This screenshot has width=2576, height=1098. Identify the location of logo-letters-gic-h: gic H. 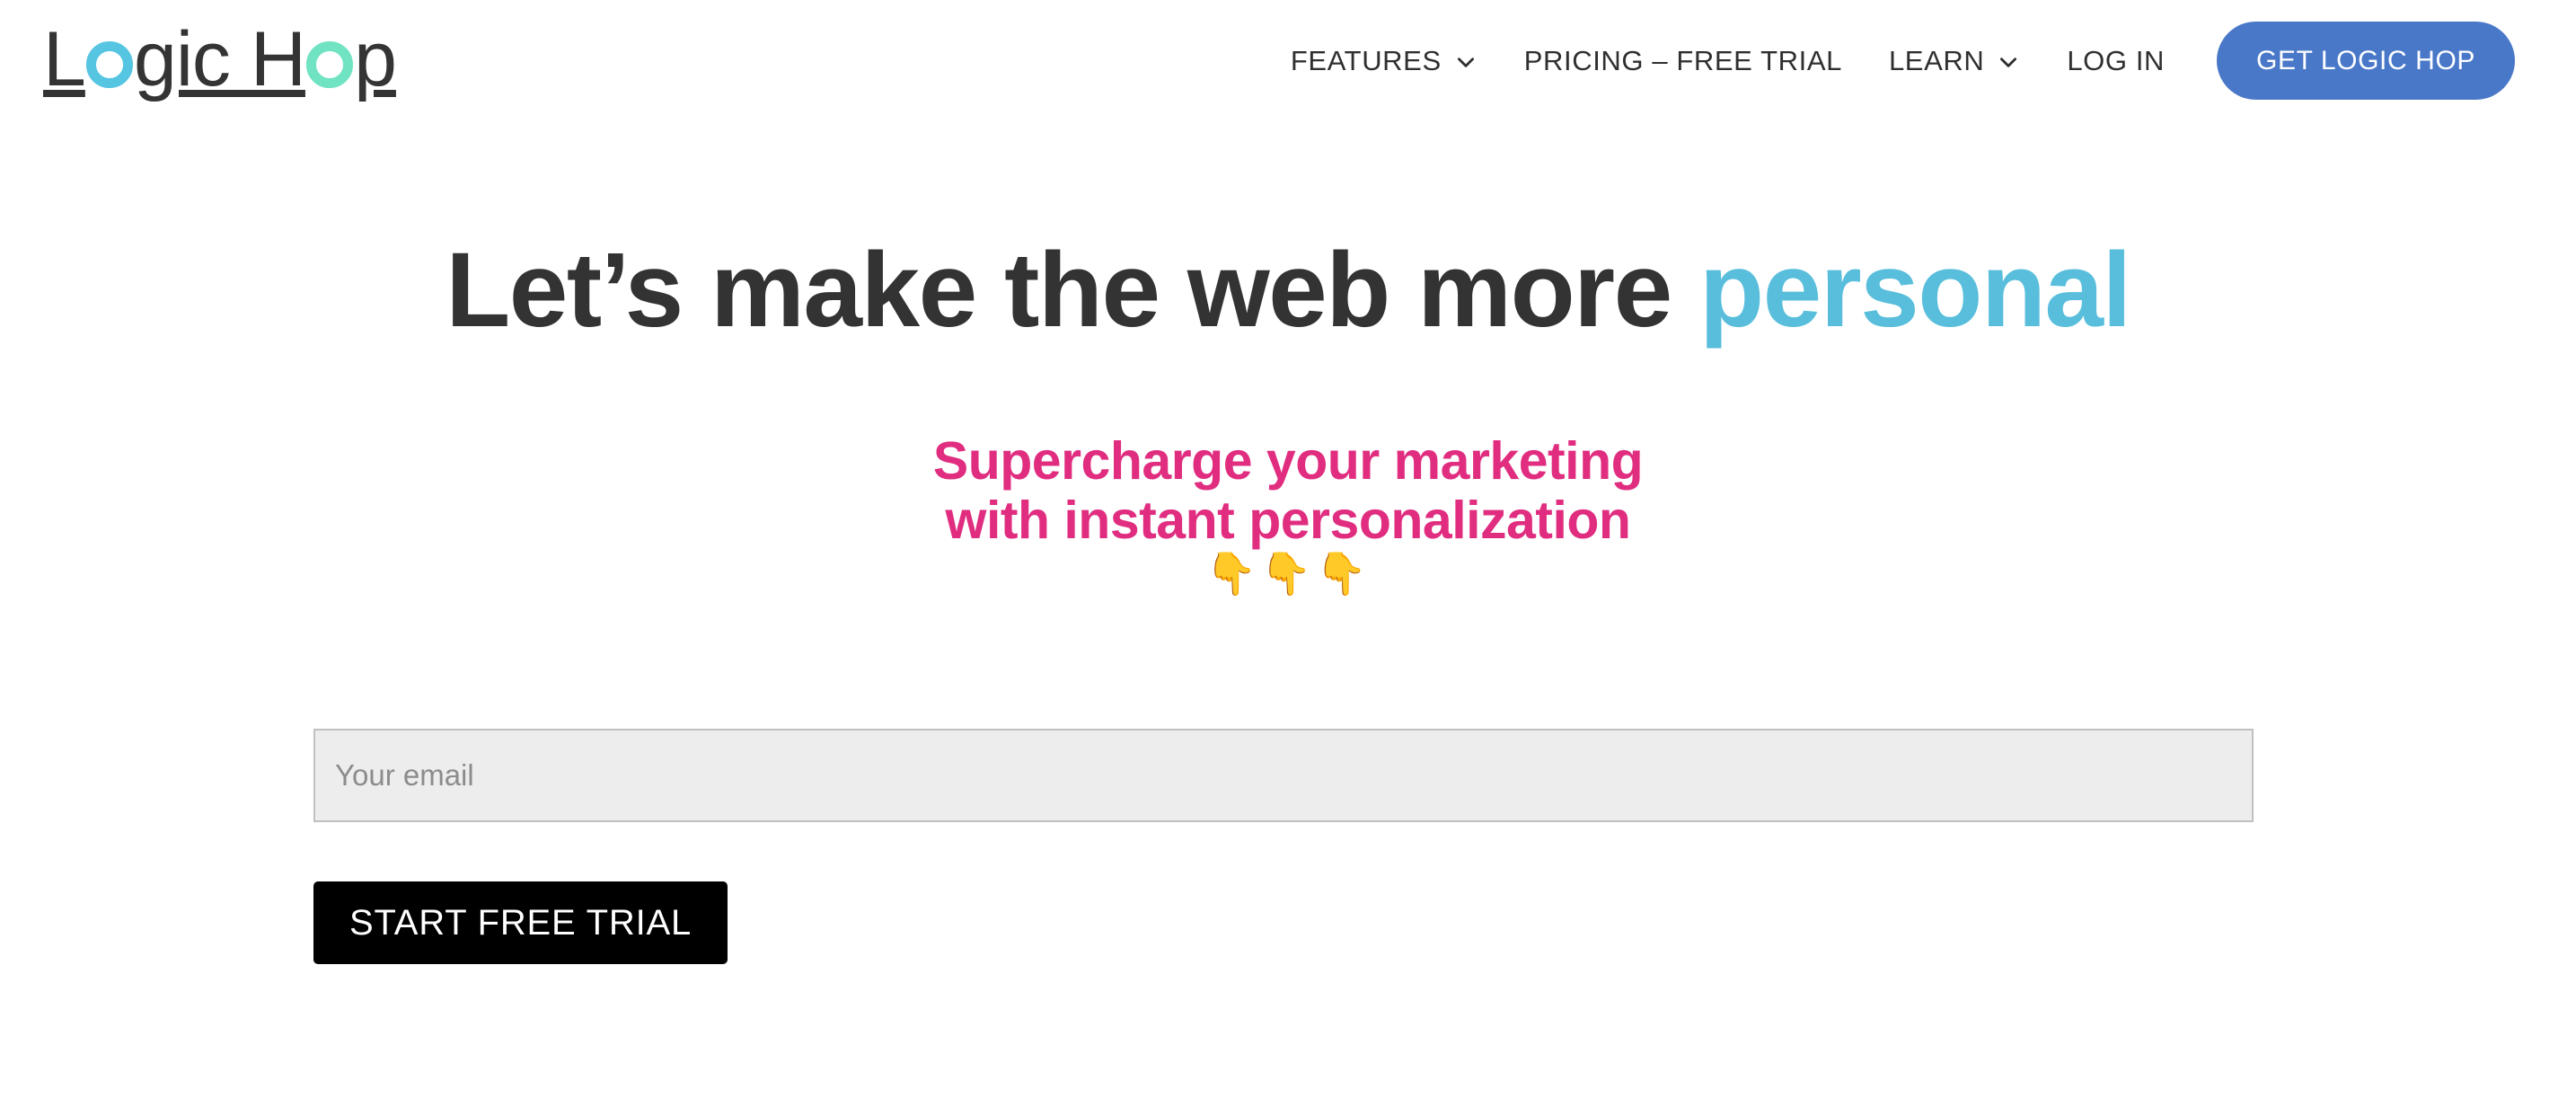
(220, 59).